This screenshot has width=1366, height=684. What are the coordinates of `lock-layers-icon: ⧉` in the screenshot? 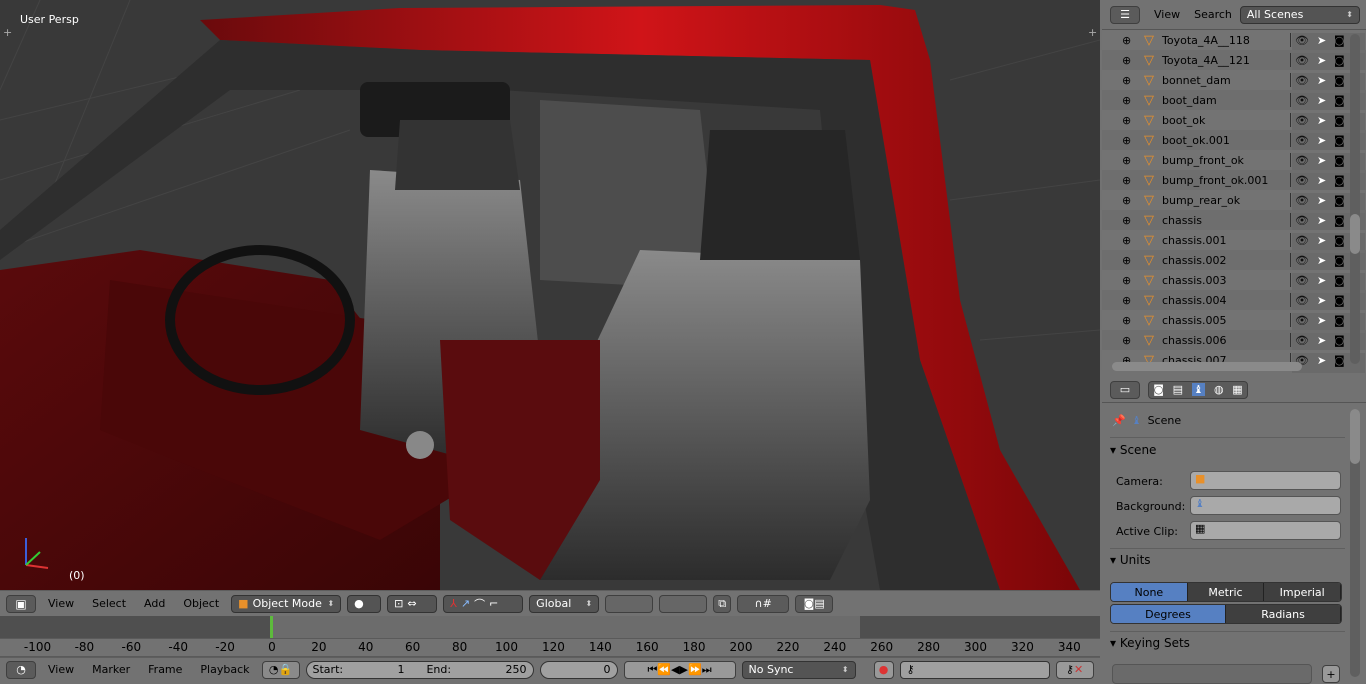 It's located at (722, 603).